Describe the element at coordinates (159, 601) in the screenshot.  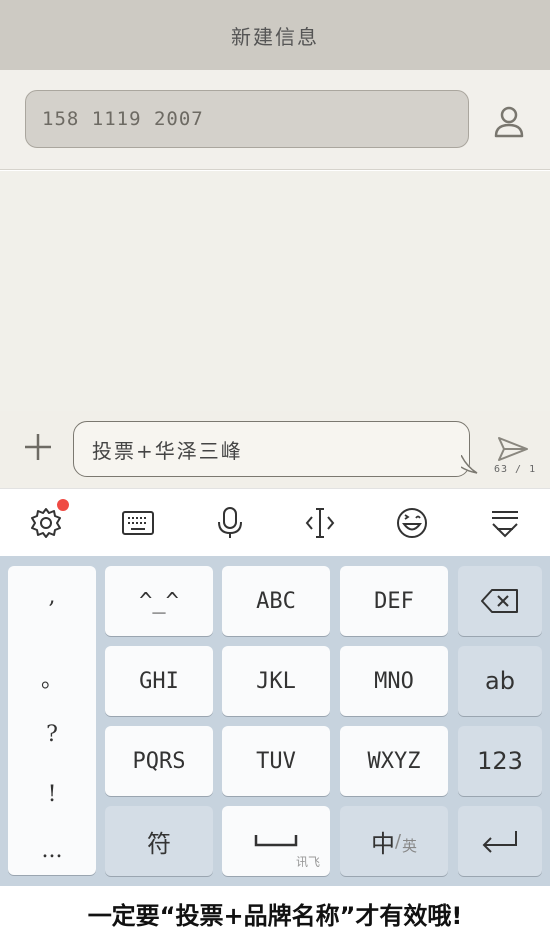
I see `key-1-emoticon: ^_^` at that location.